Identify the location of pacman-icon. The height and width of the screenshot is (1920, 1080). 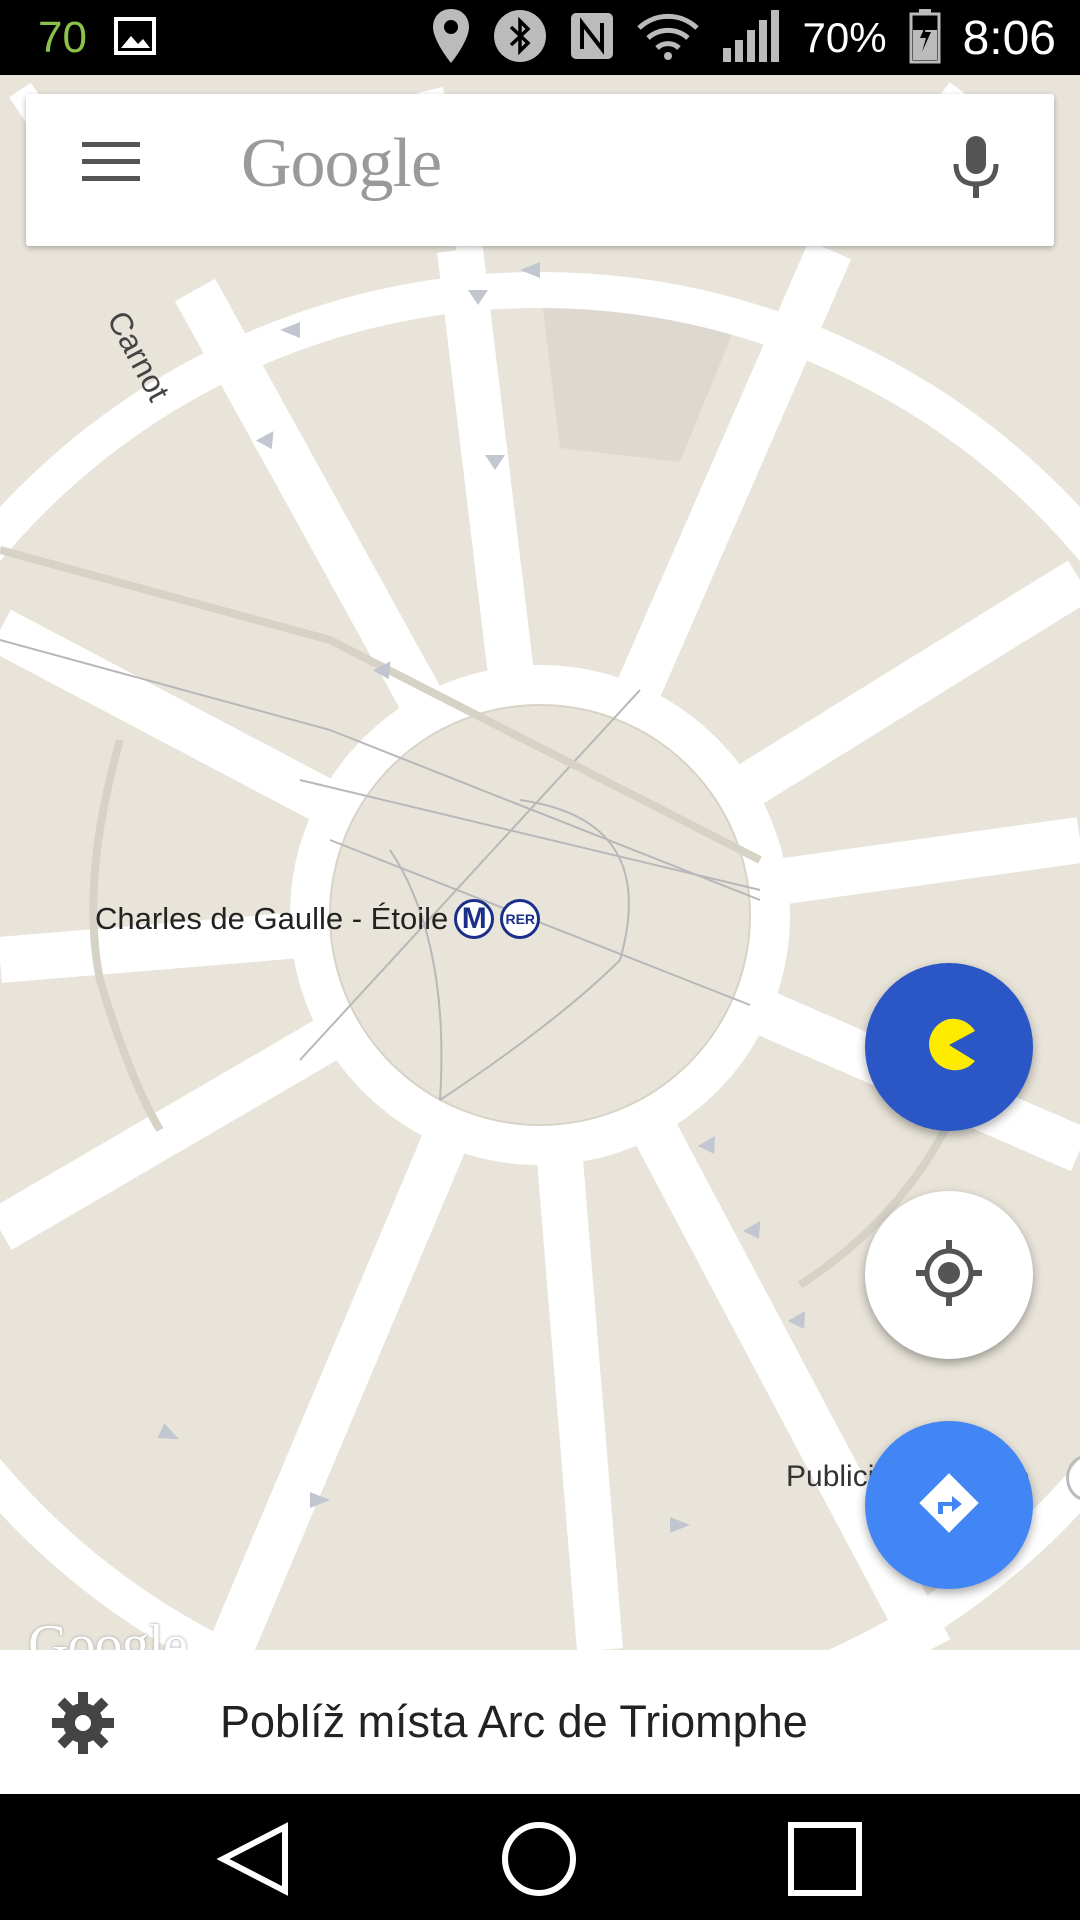
(949, 1047).